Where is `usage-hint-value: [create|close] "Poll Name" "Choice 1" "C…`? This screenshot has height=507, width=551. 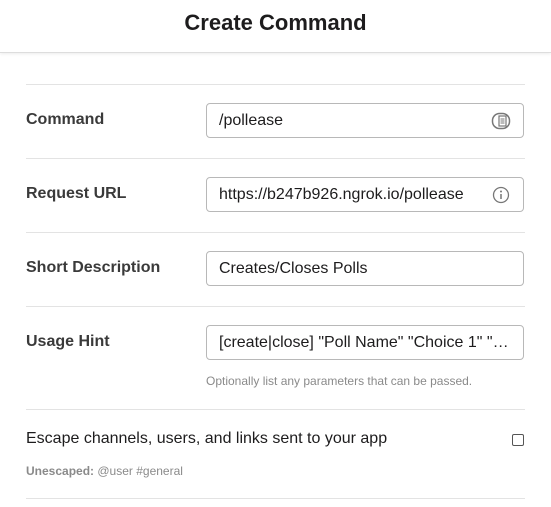
usage-hint-value: [create|close] "Poll Name" "Choice 1" "C… is located at coordinates (365, 342).